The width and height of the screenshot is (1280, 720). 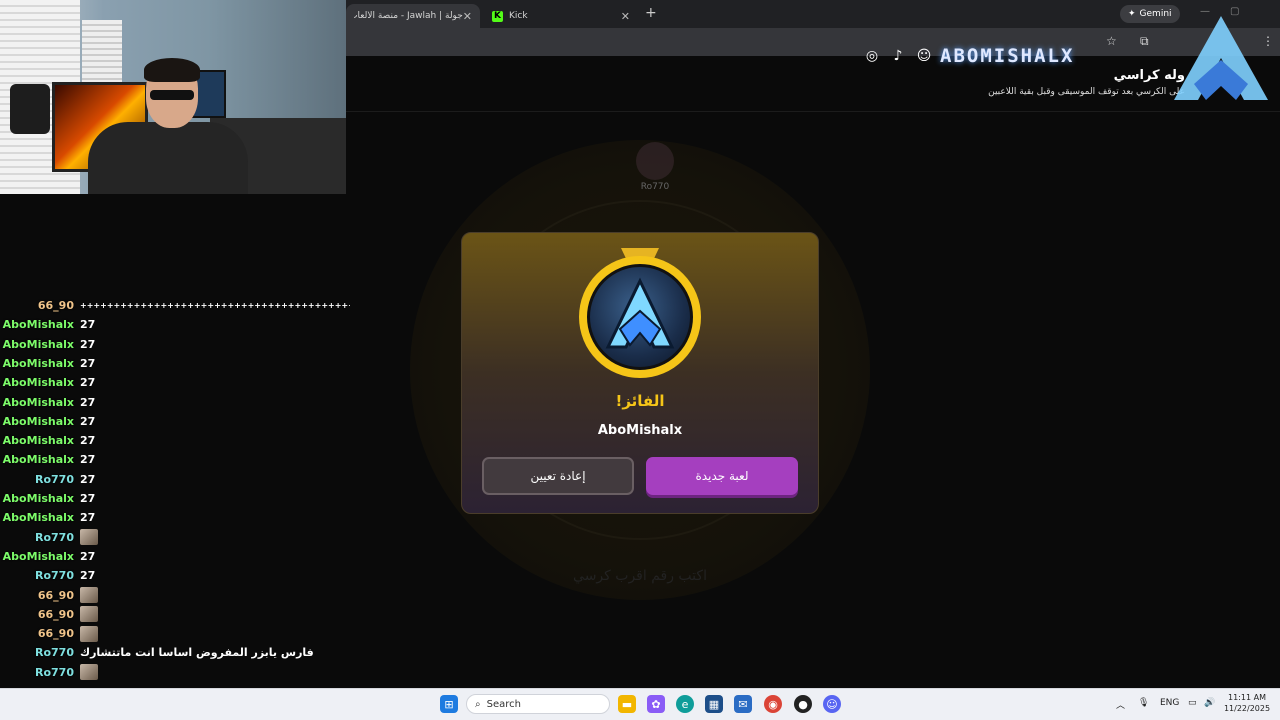 What do you see at coordinates (655, 161) in the screenshot?
I see `avatar` at bounding box center [655, 161].